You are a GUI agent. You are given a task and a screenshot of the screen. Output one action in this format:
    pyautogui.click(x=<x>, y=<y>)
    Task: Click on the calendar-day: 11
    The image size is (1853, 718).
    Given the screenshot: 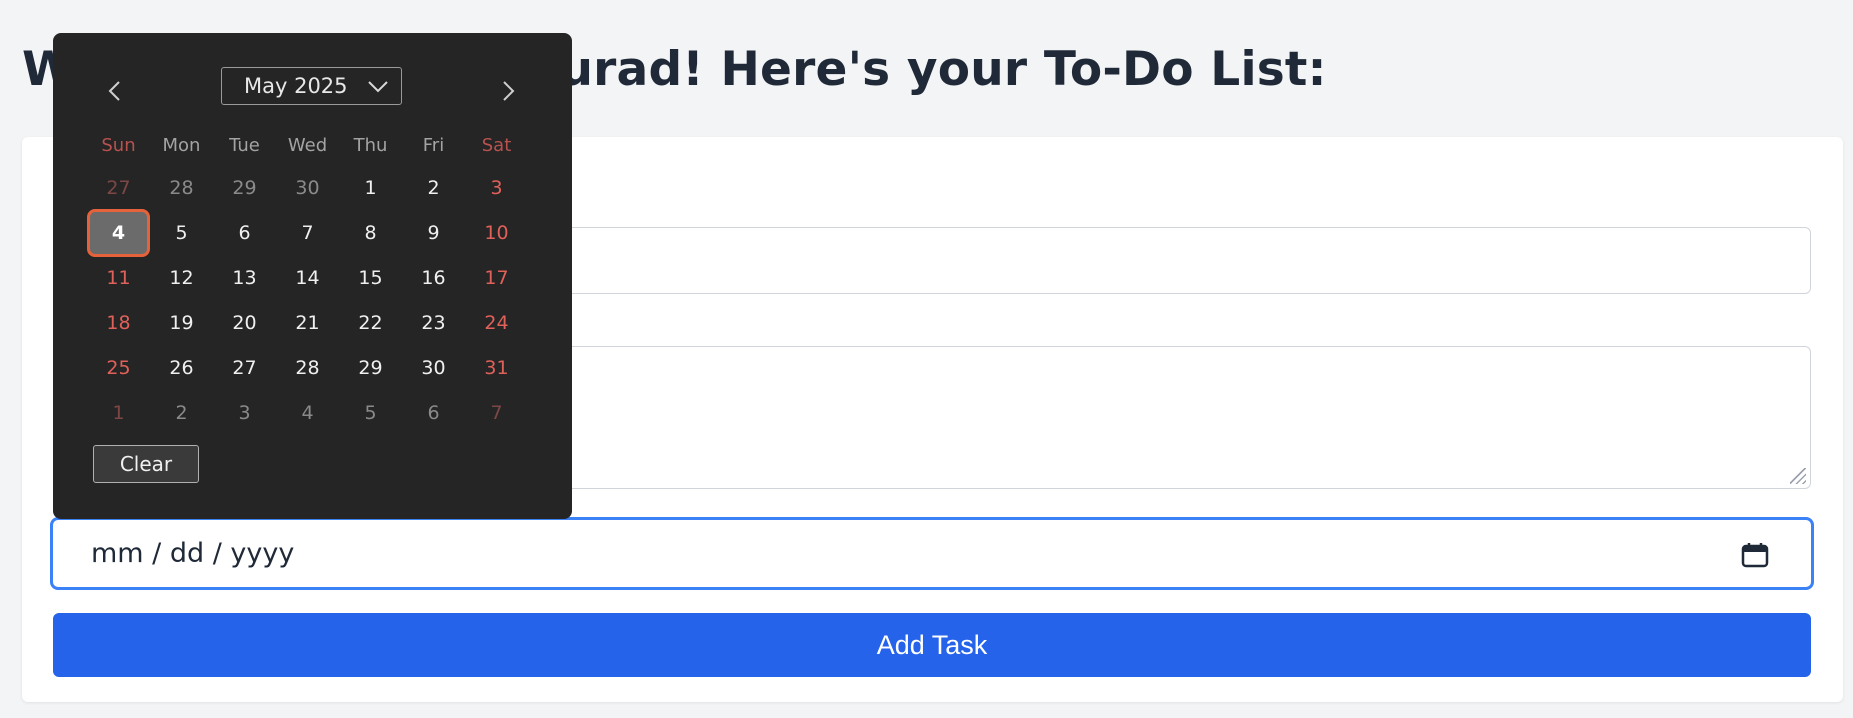 What is the action you would take?
    pyautogui.click(x=118, y=278)
    